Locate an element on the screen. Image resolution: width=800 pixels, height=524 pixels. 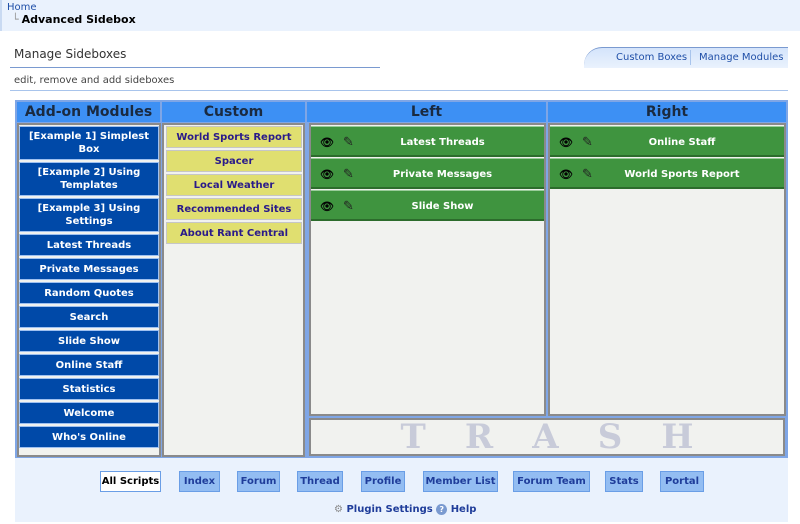
trash-letter: S is located at coordinates (610, 437).